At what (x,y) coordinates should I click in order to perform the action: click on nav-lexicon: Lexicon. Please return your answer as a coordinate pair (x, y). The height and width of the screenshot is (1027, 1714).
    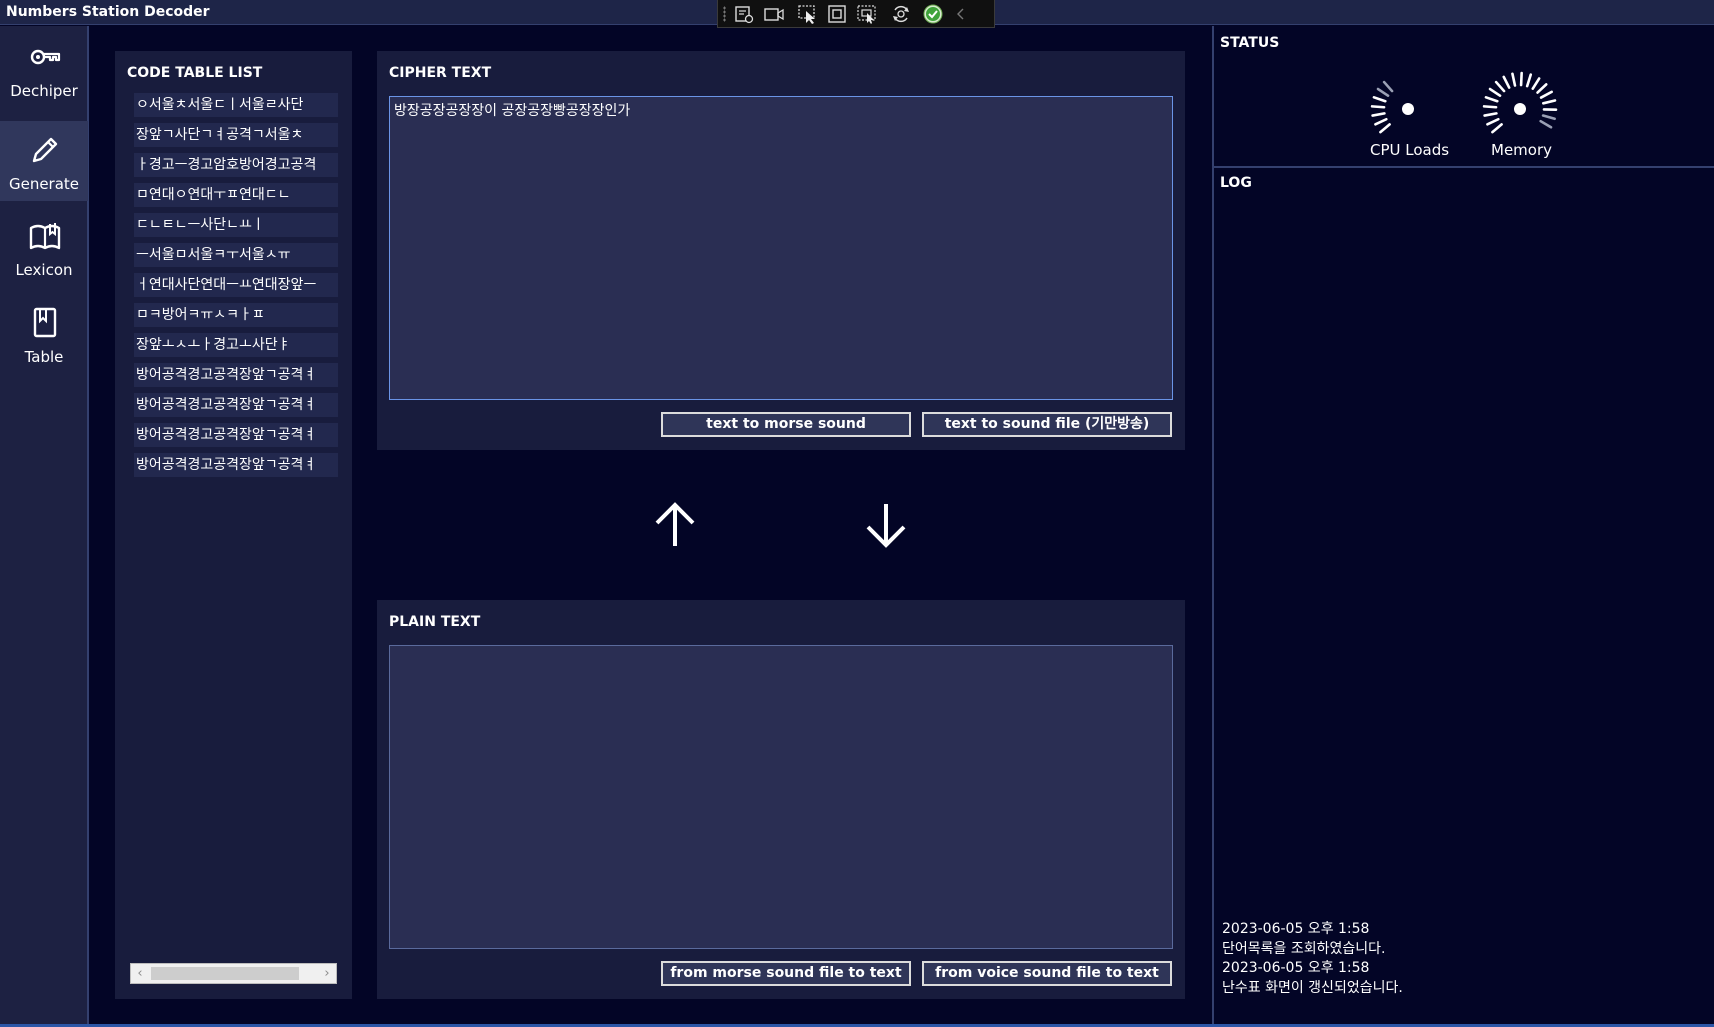
    Looking at the image, I should click on (44, 247).